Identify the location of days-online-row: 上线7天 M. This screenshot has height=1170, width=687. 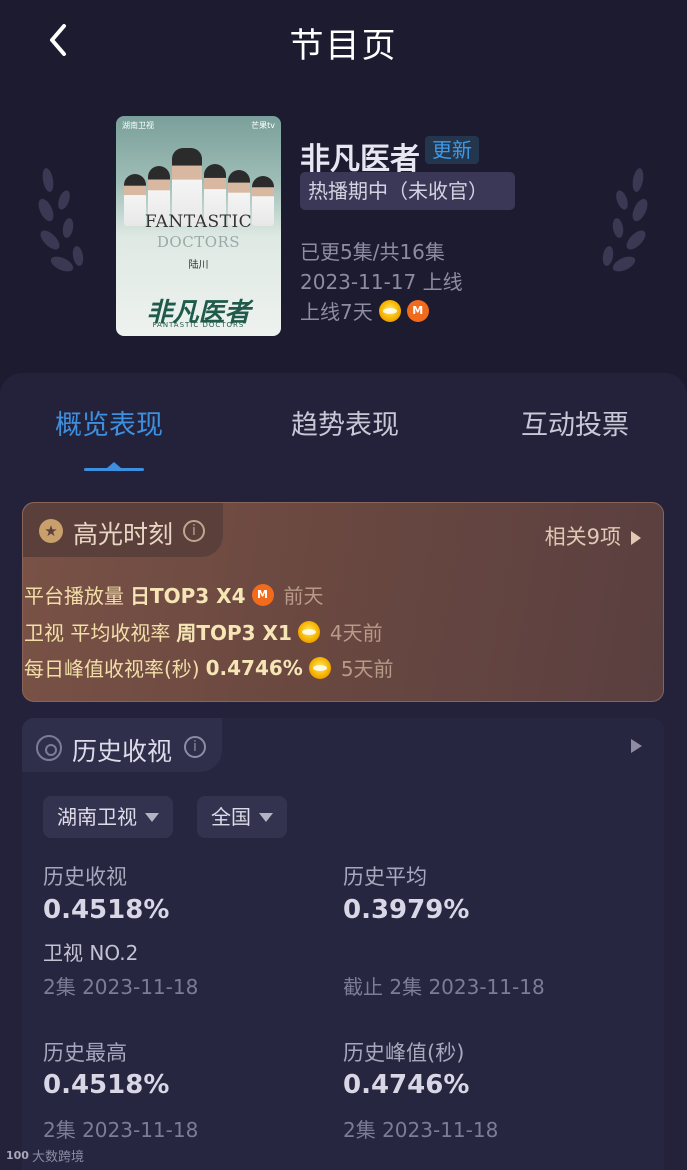
(364, 310).